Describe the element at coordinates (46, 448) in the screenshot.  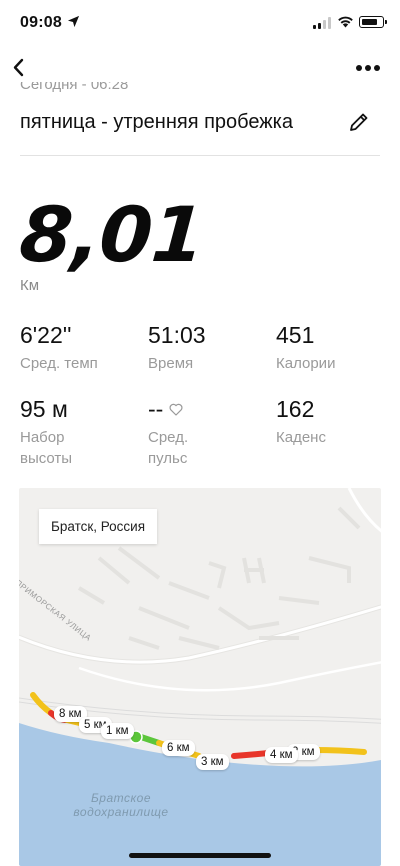
I see `stat-label: Набор высоты` at that location.